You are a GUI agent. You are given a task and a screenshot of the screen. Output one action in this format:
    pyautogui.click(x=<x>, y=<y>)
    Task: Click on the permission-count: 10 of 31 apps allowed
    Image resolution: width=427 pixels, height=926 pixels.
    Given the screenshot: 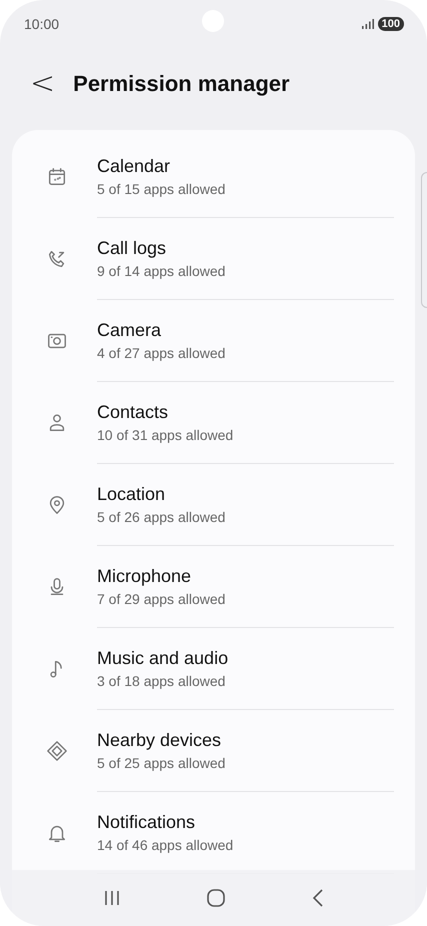 What is the action you would take?
    pyautogui.click(x=165, y=435)
    